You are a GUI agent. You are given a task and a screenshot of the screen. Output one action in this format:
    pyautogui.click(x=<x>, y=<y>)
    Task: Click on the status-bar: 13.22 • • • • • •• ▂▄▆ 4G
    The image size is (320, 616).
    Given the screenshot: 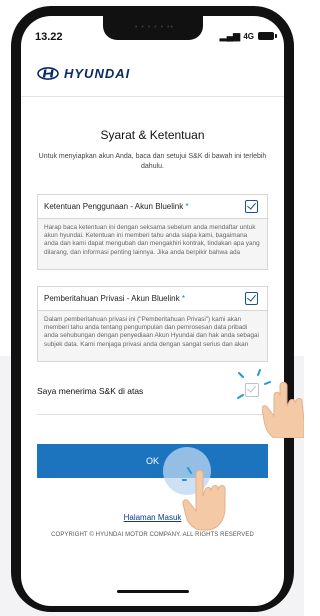 What is the action you would take?
    pyautogui.click(x=152, y=31)
    